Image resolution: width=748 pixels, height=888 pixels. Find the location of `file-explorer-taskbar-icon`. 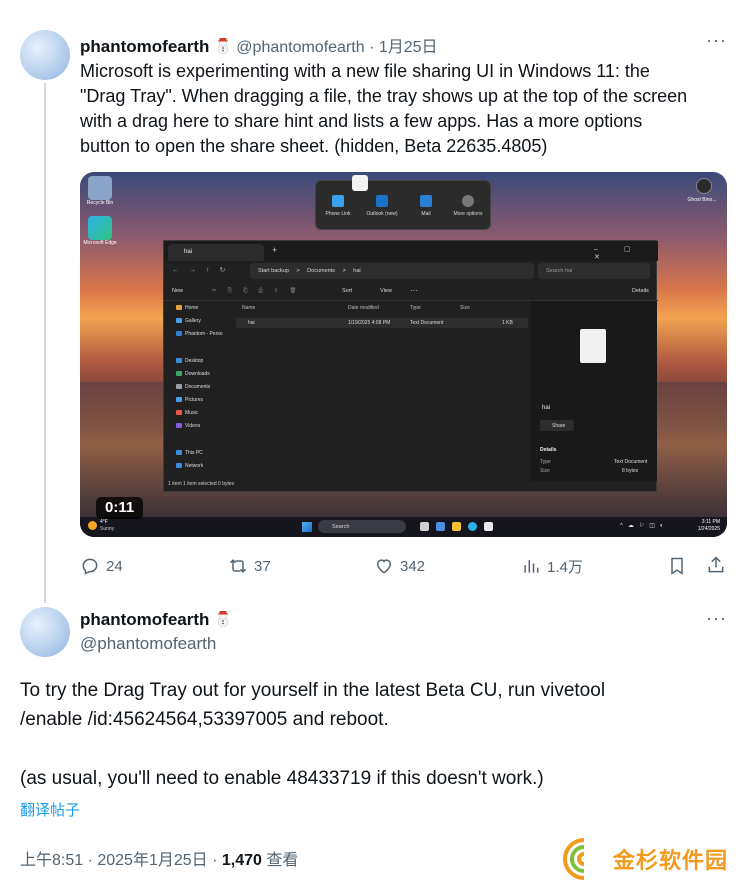

file-explorer-taskbar-icon is located at coordinates (456, 526).